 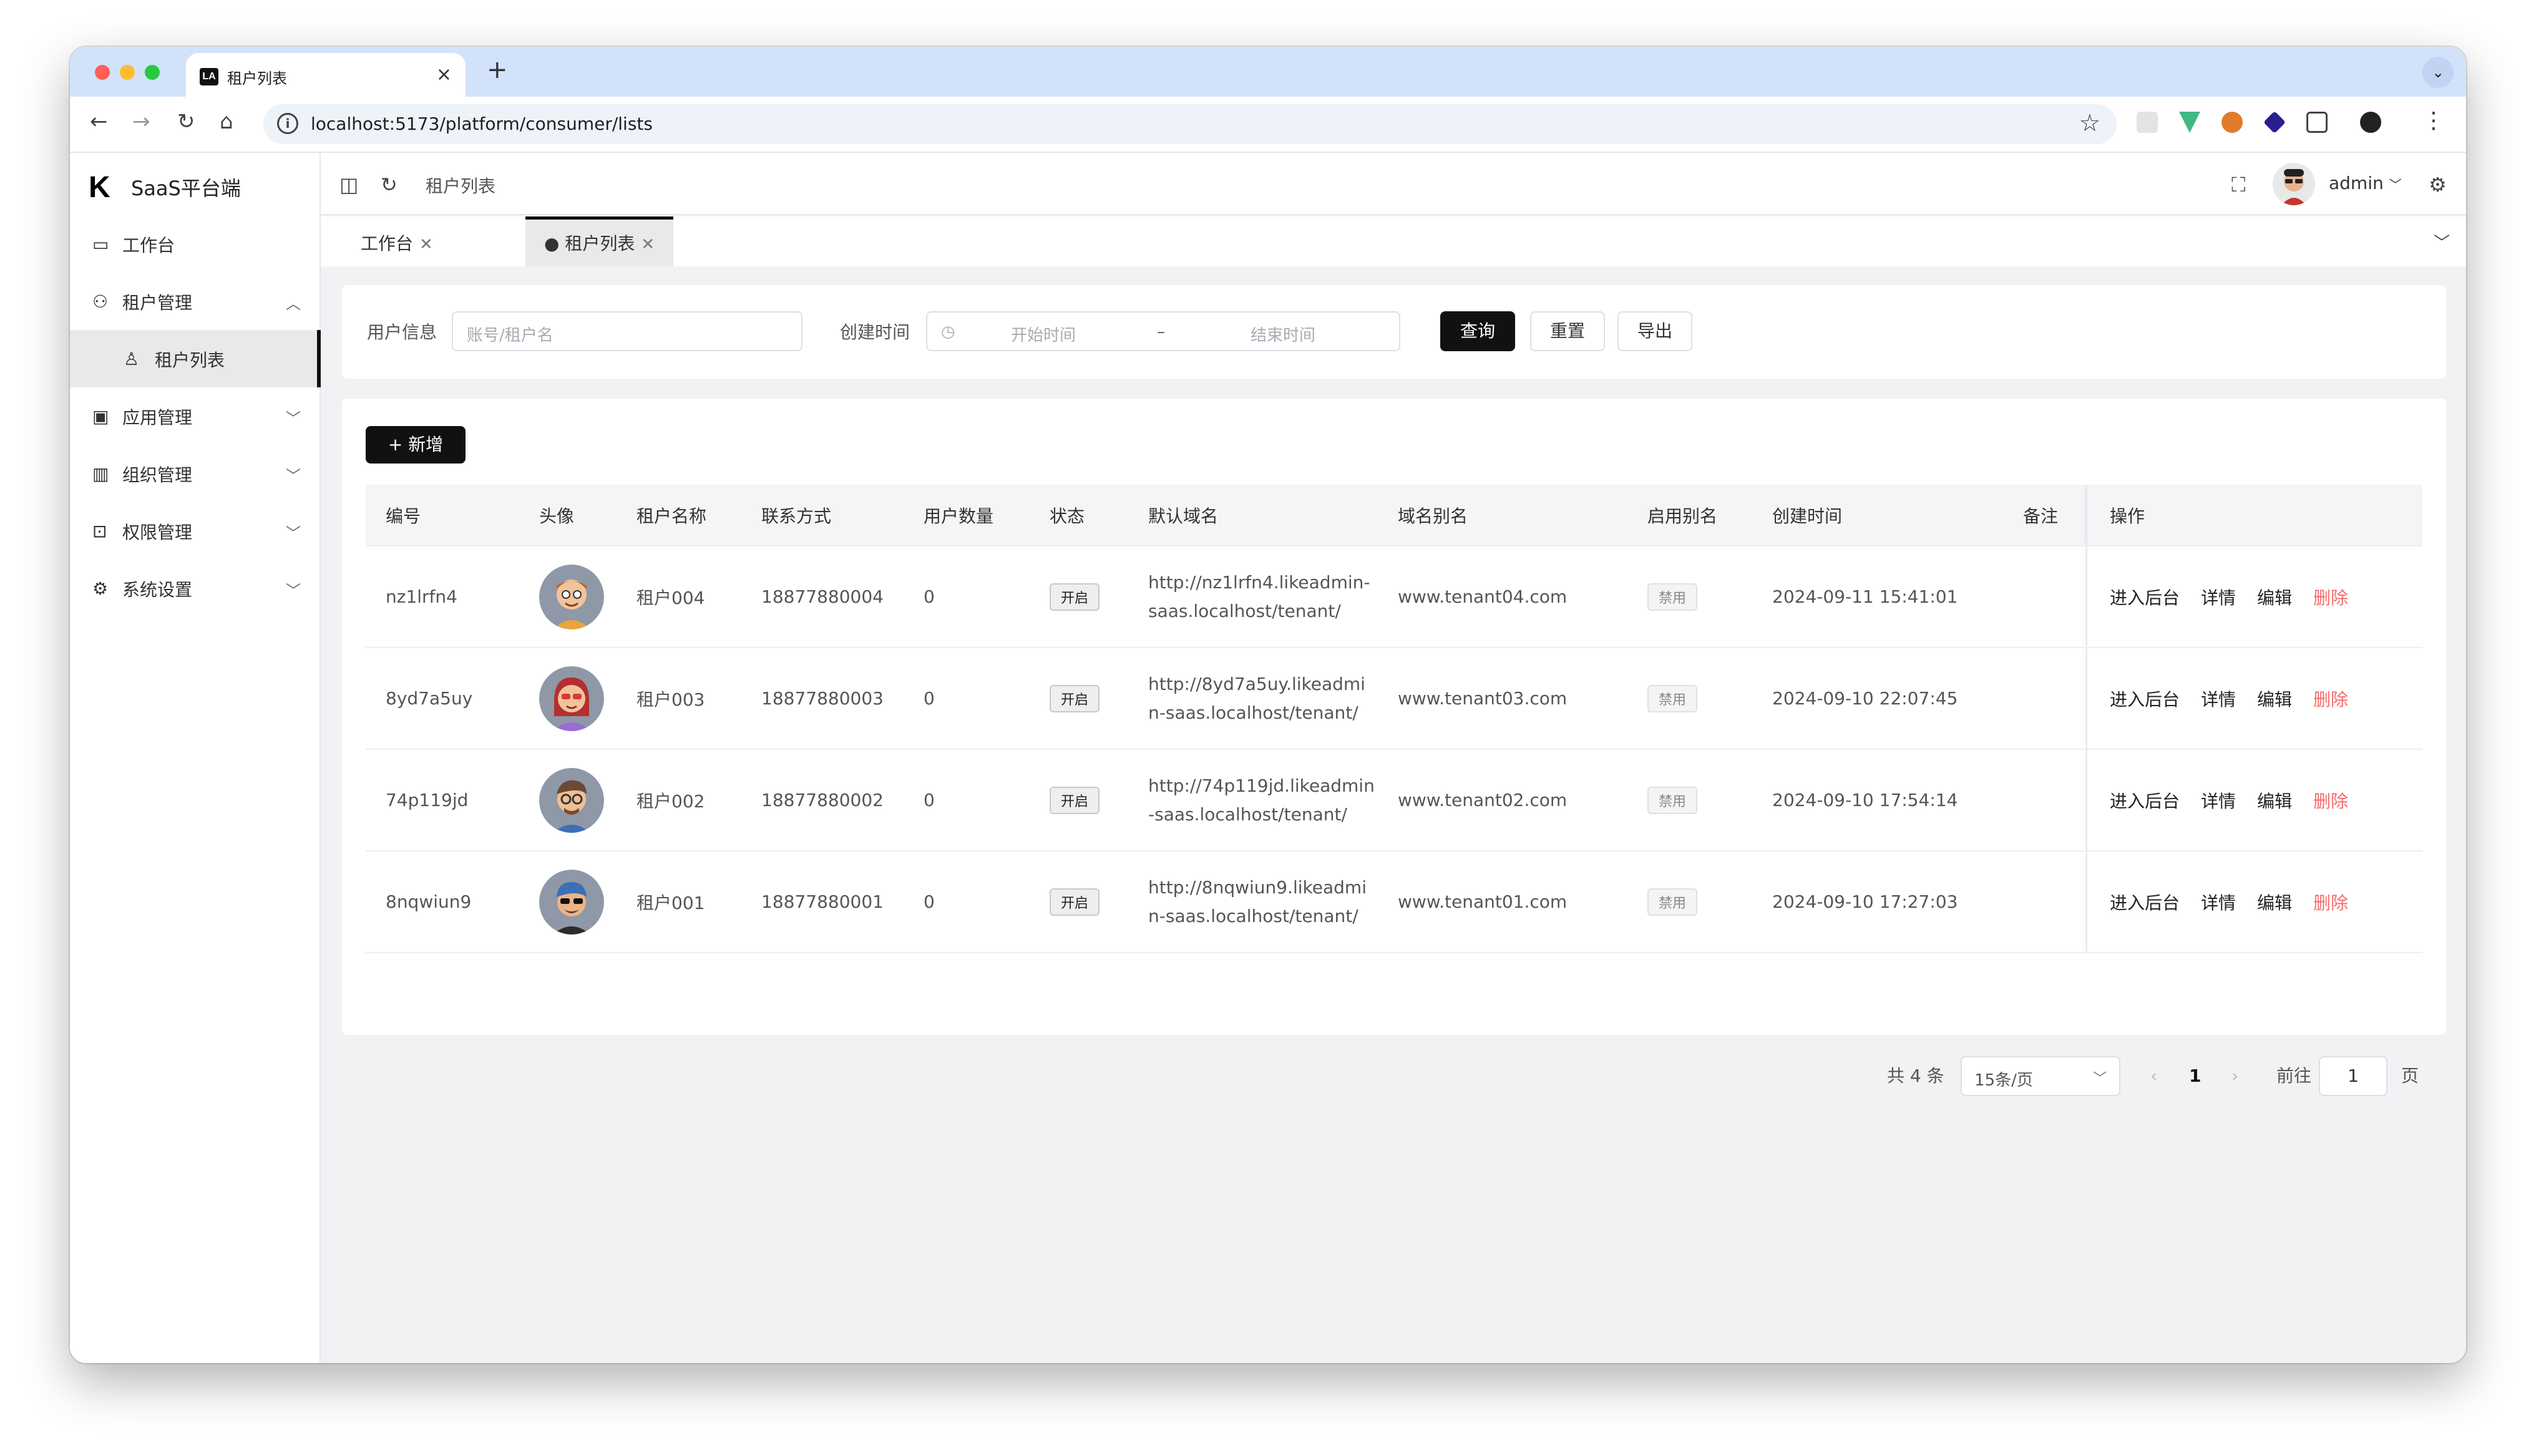 I want to click on tenant-id: 8yd7a5uy, so click(x=443, y=699).